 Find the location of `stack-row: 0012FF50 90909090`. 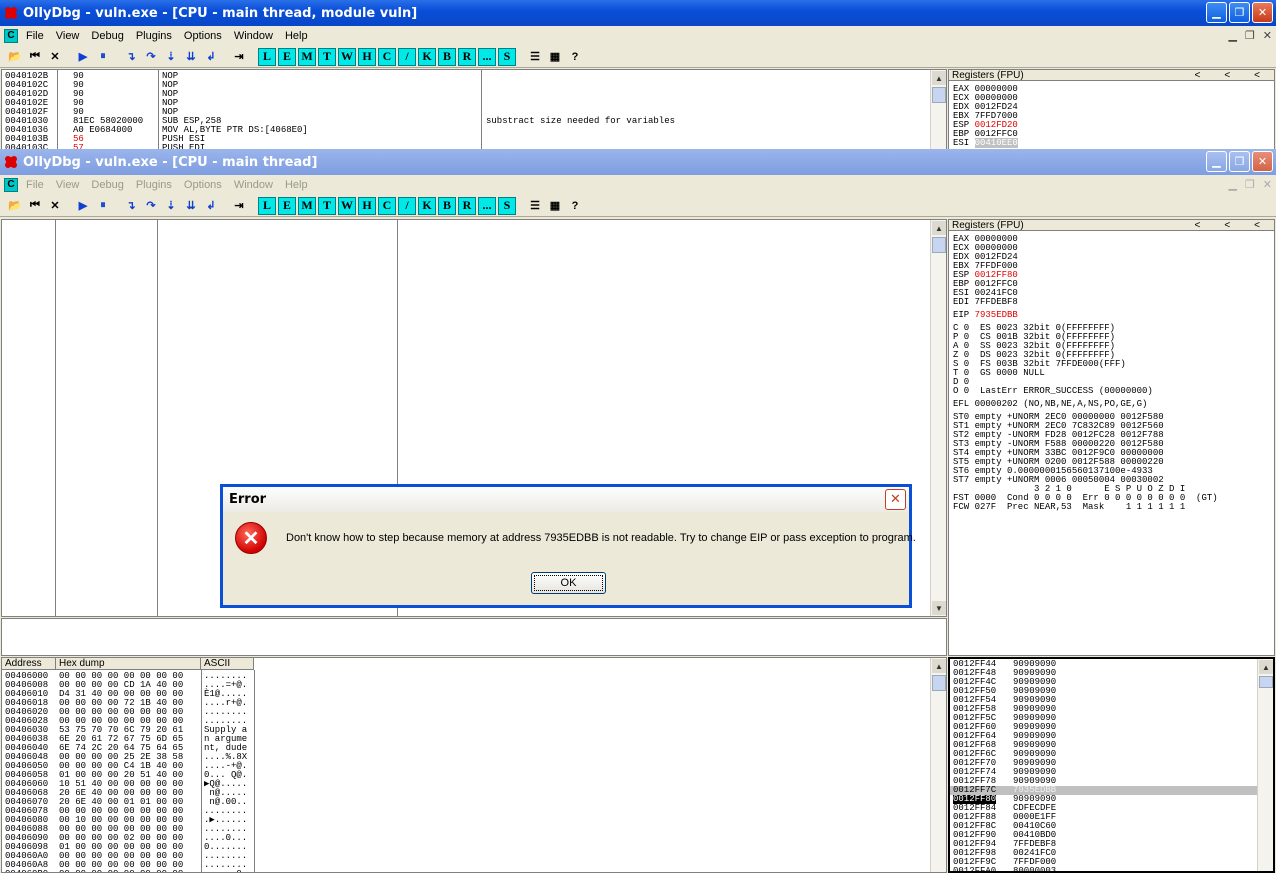

stack-row: 0012FF50 90909090 is located at coordinates (1104, 691).